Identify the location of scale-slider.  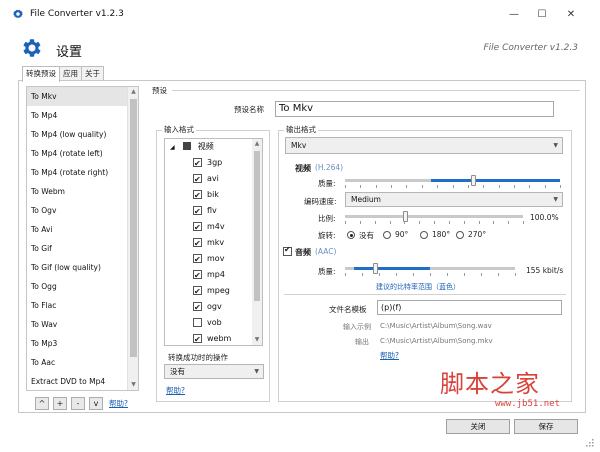
(434, 217).